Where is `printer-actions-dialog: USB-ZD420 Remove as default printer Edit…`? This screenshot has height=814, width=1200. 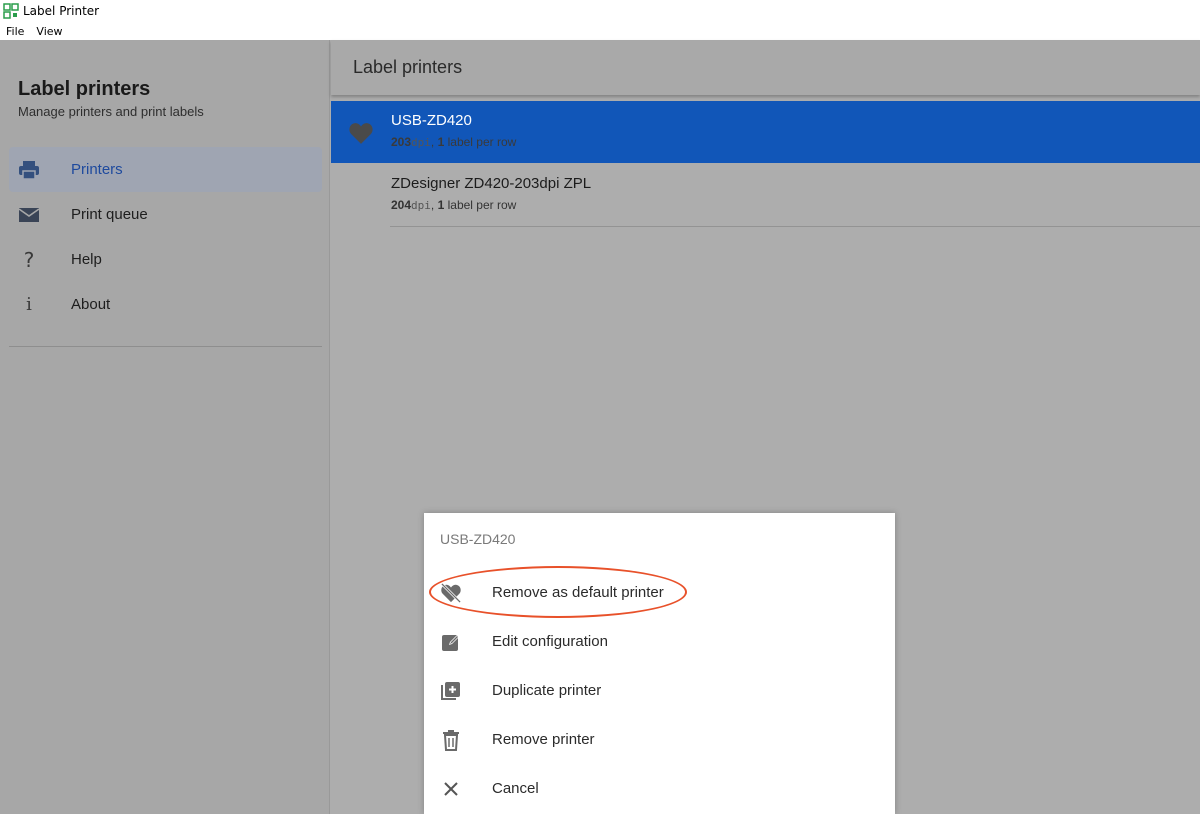
printer-actions-dialog: USB-ZD420 Remove as default printer Edit… is located at coordinates (659, 663).